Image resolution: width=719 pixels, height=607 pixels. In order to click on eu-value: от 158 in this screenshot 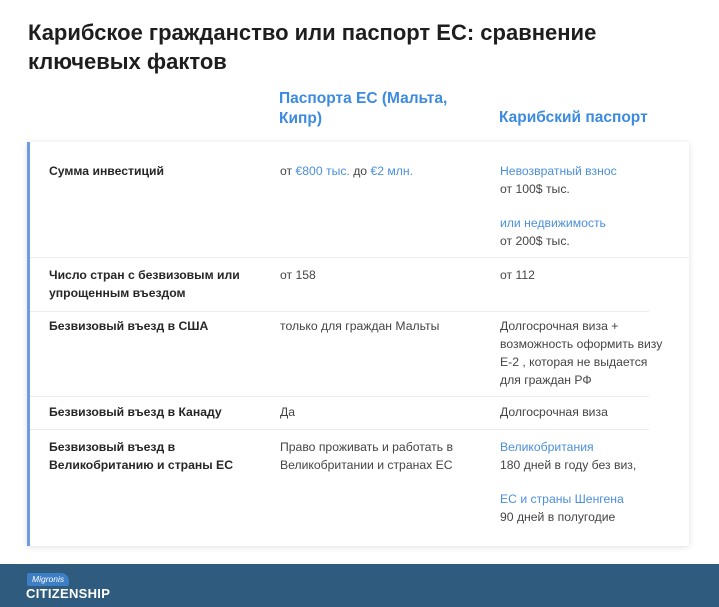, I will do `click(298, 275)`.